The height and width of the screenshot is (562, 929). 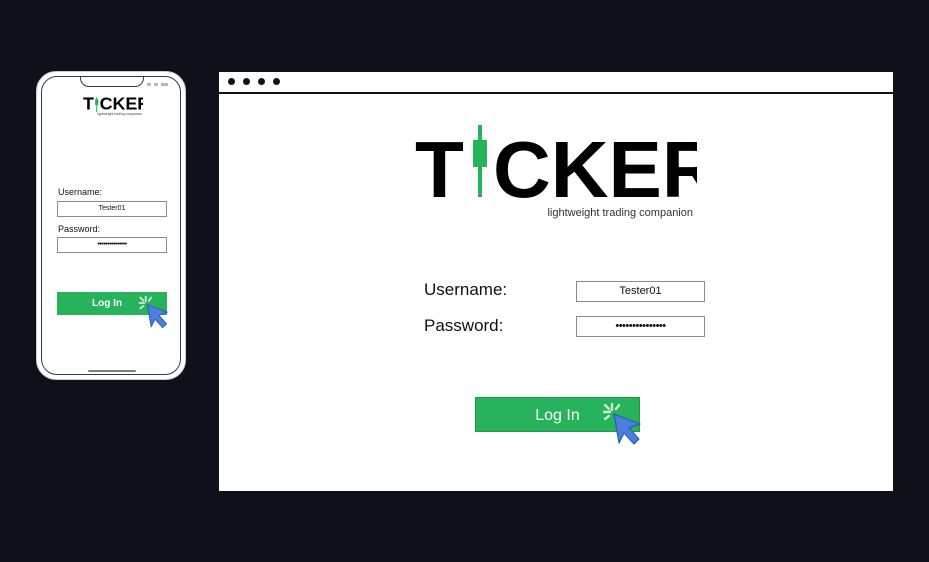 I want to click on home-indicator, so click(x=112, y=371).